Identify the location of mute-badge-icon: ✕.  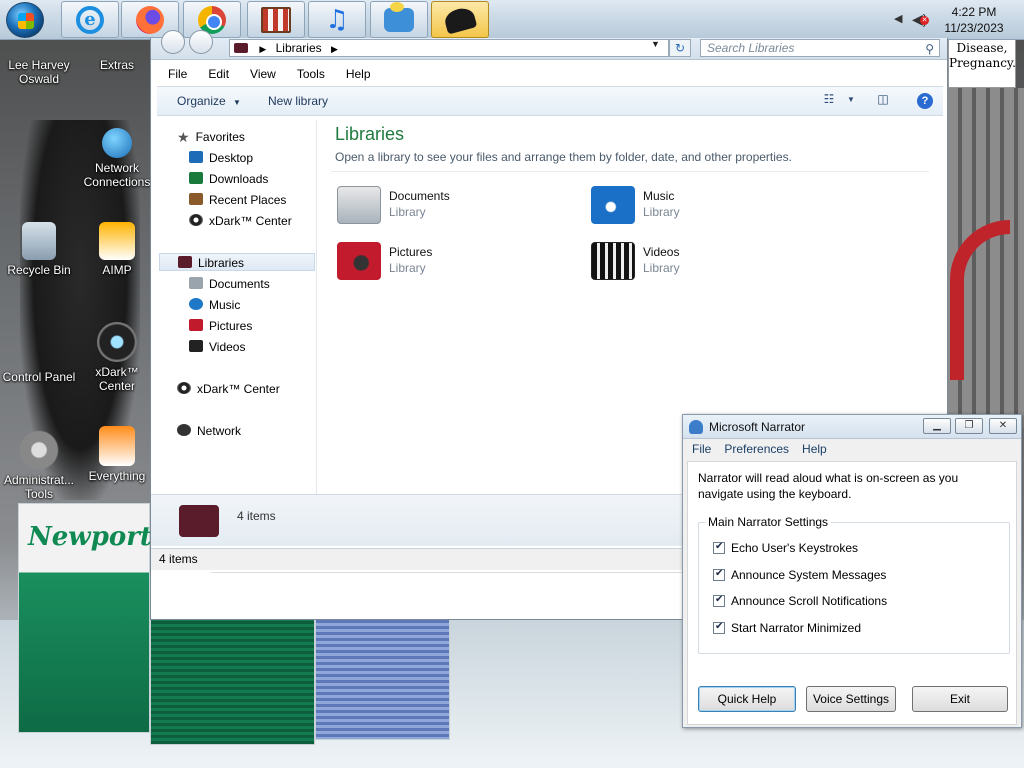
(924, 20).